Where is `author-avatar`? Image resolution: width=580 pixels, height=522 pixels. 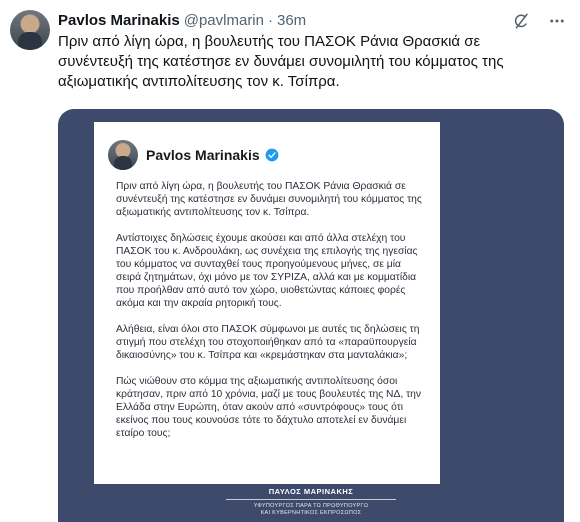
author-avatar is located at coordinates (30, 30).